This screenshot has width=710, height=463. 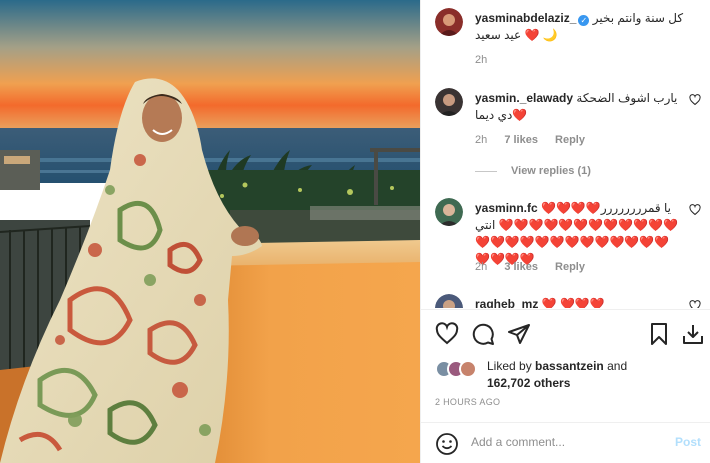 I want to click on liked-by-avatars, so click(x=458, y=369).